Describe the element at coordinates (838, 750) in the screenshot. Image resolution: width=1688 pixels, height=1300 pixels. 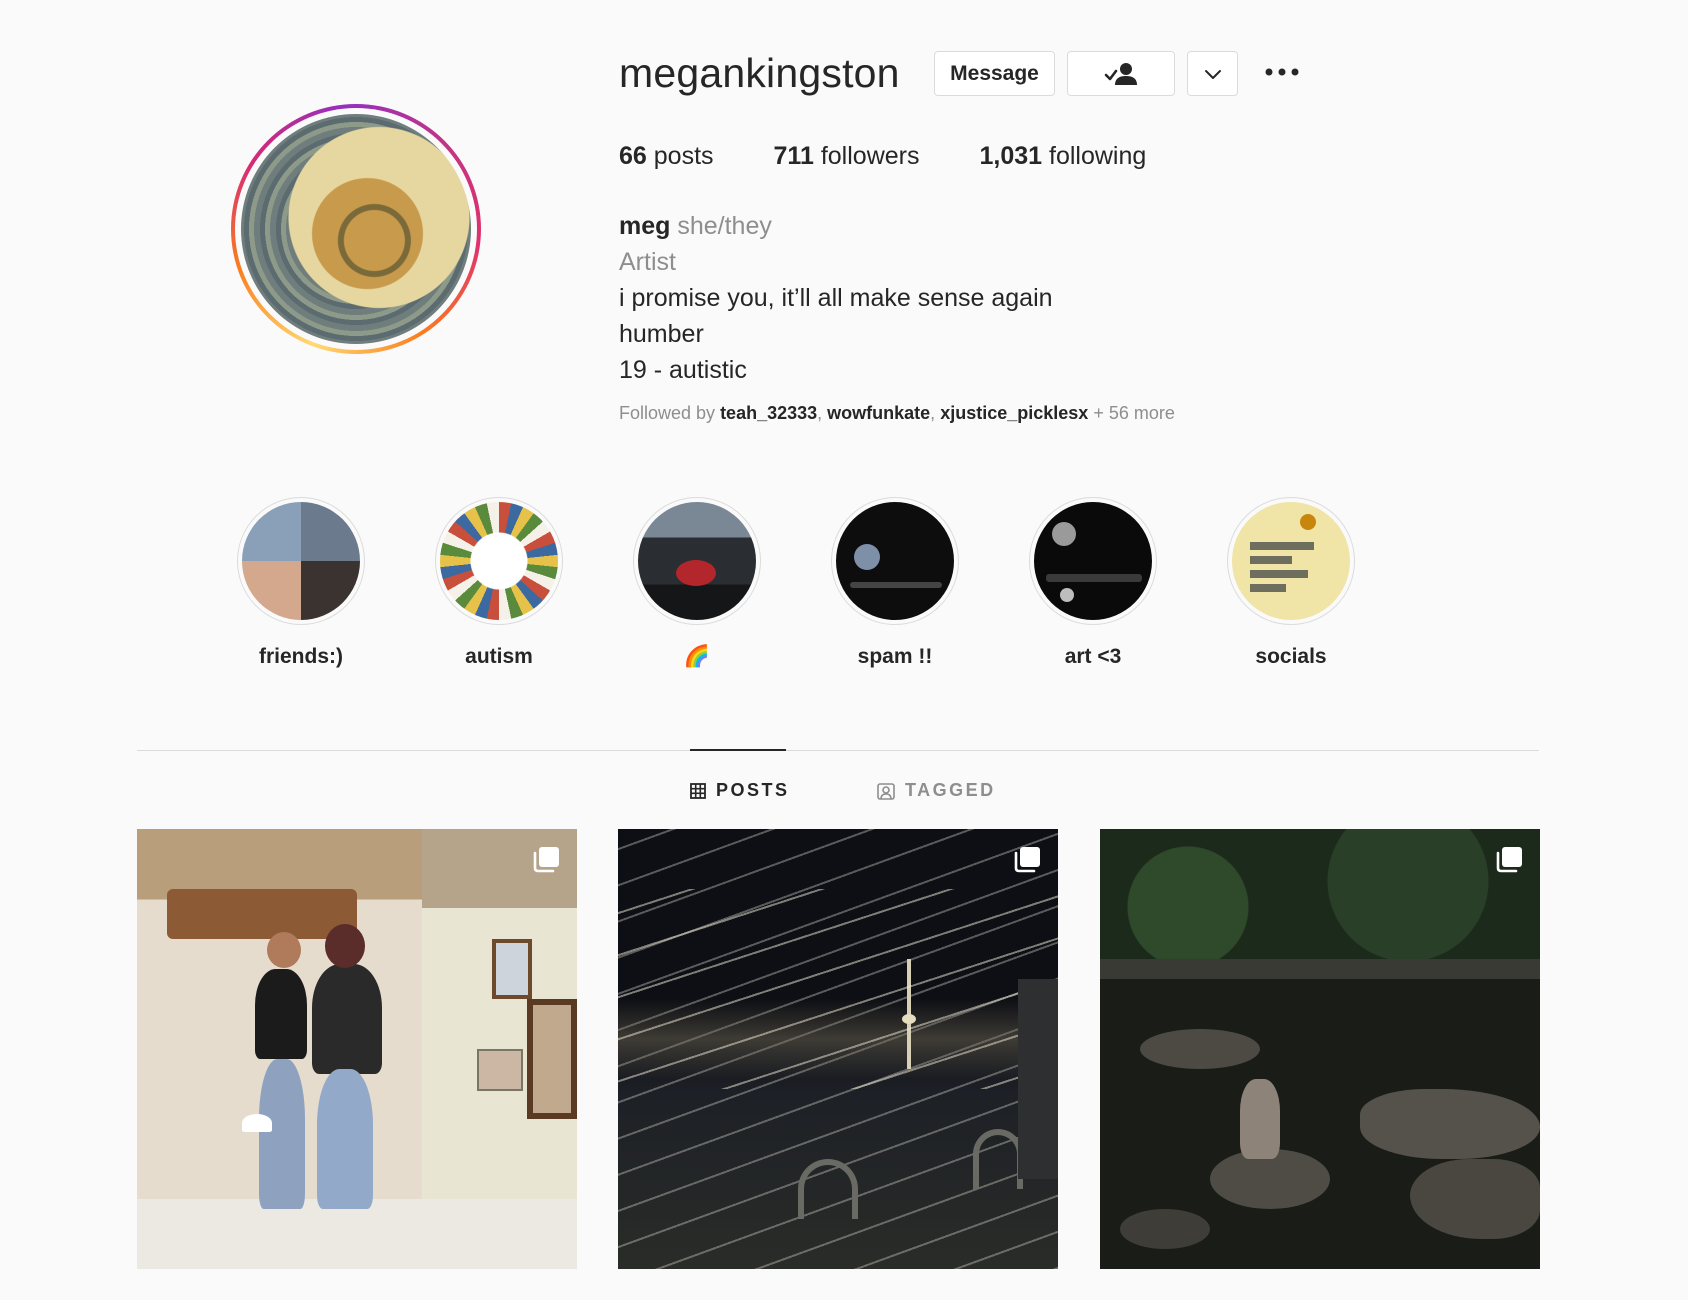
I see `tabs-divider` at that location.